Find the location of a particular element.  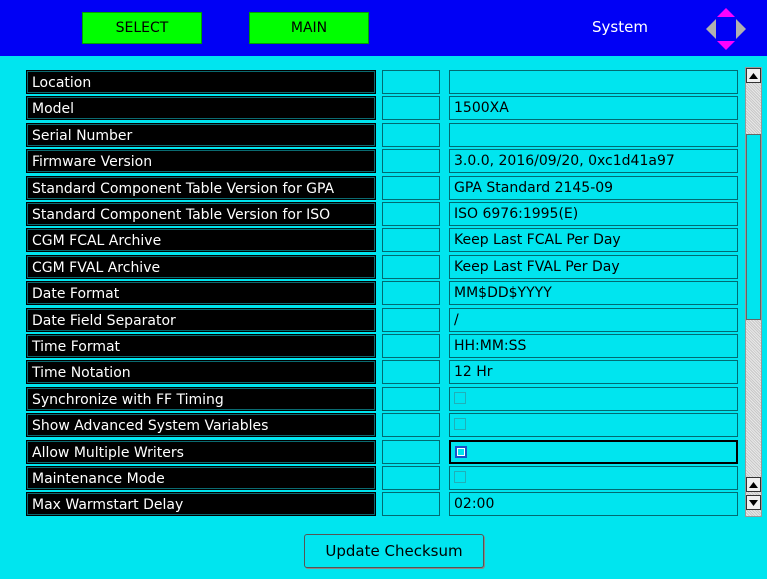

table-row: CGM FCAL Archive Keep Last FCAL Per Day is located at coordinates (381, 241).